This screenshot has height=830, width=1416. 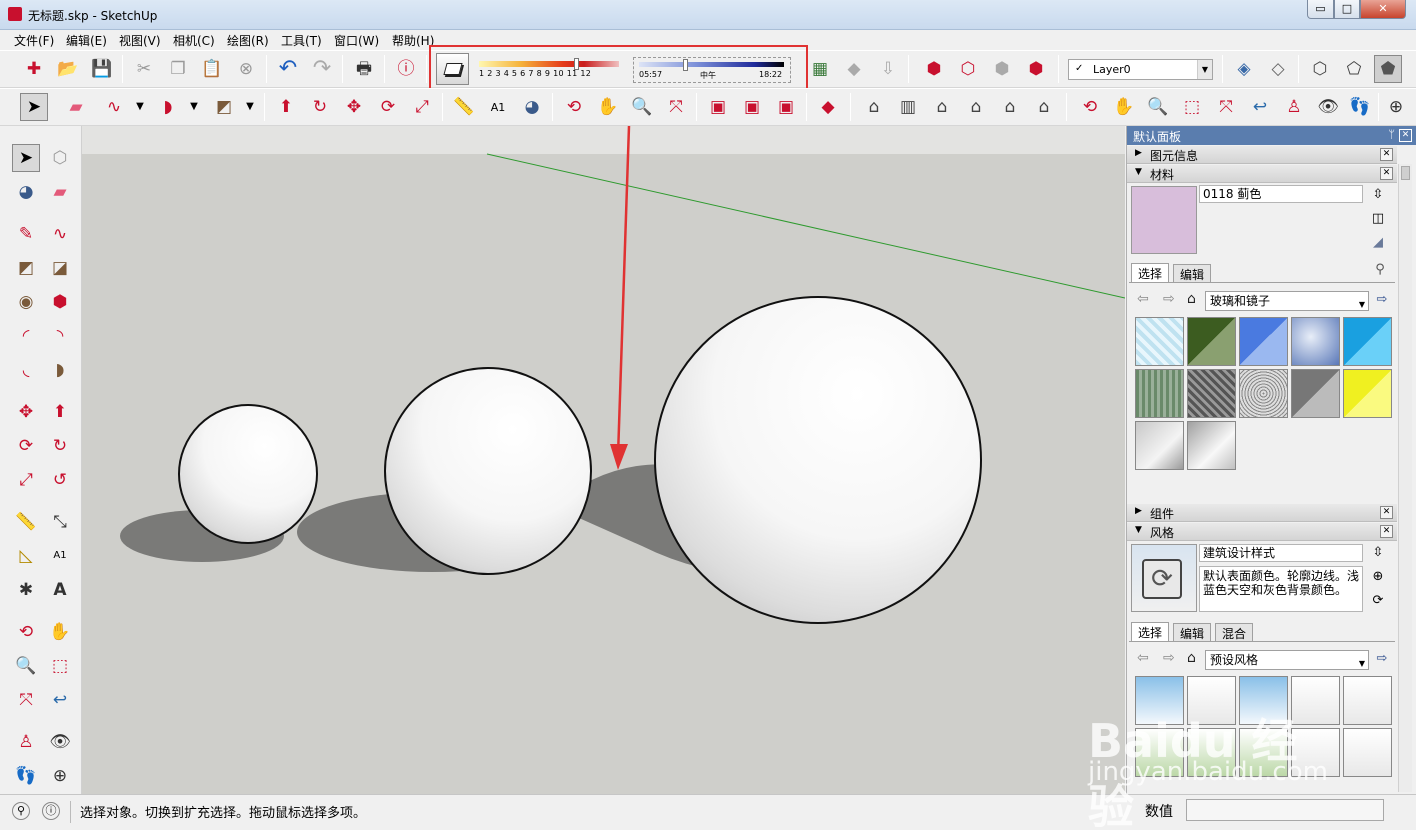 I want to click on new-model-icon: ✚, so click(x=34, y=69).